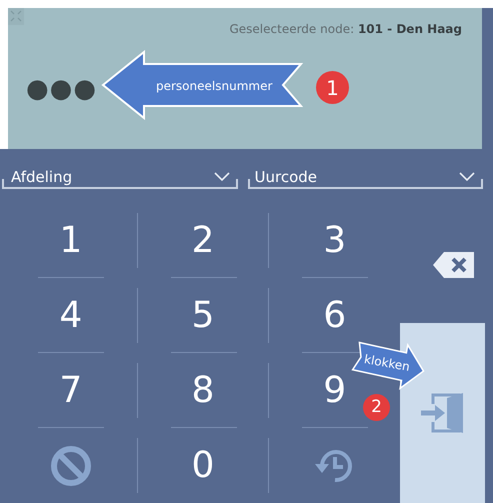  What do you see at coordinates (334, 316) in the screenshot?
I see `digit-key: 6` at bounding box center [334, 316].